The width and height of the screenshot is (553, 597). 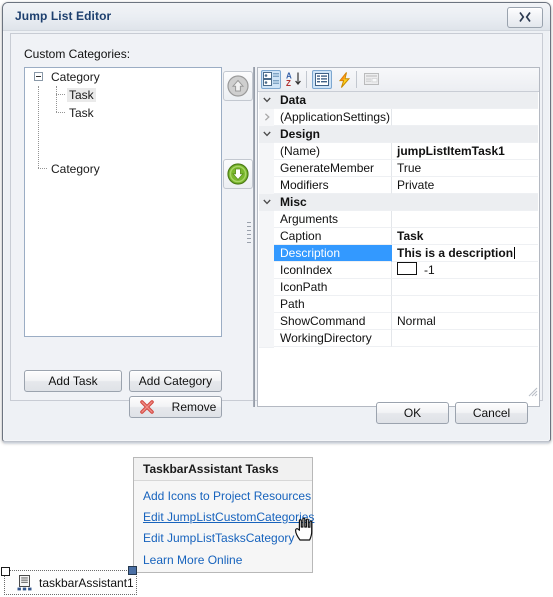 I want to click on events-button, so click(x=344, y=79).